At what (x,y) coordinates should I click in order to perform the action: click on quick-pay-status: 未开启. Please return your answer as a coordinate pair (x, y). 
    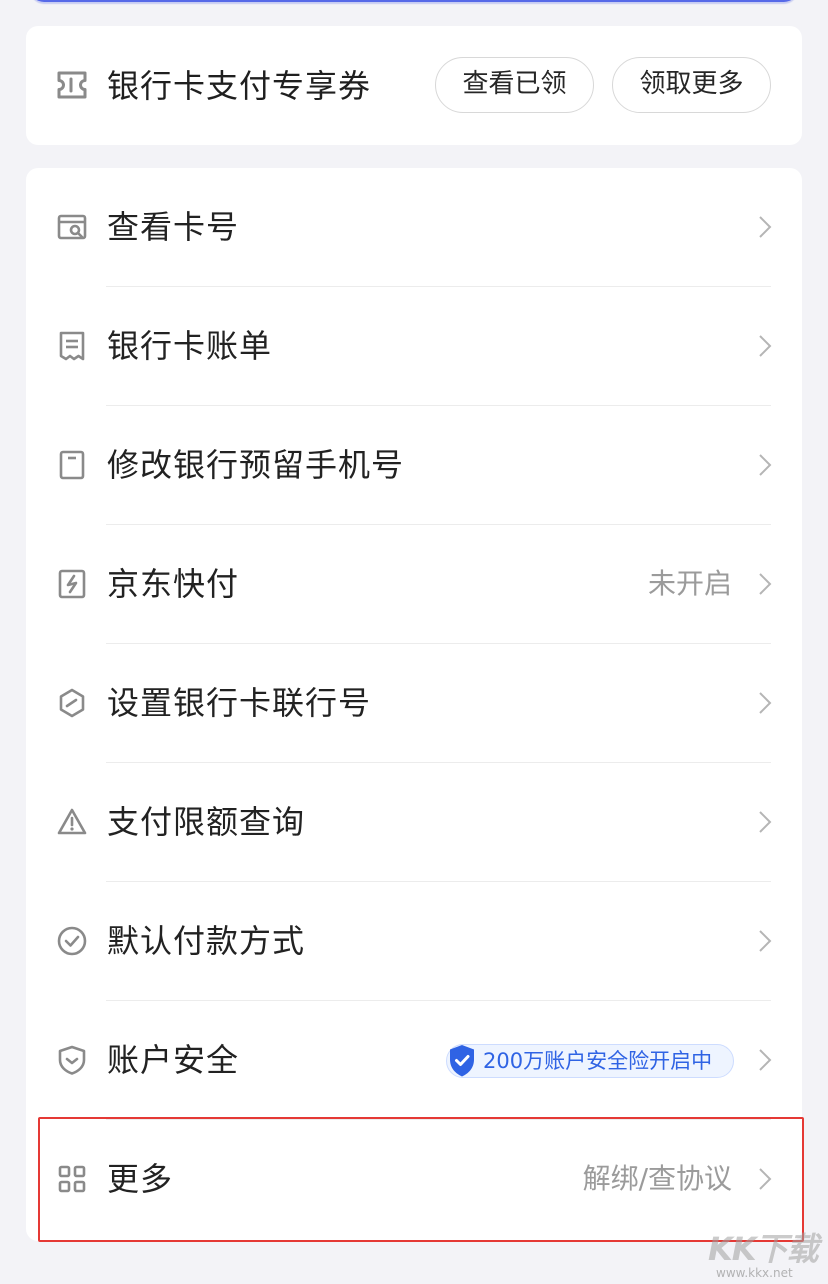
    Looking at the image, I should click on (689, 583).